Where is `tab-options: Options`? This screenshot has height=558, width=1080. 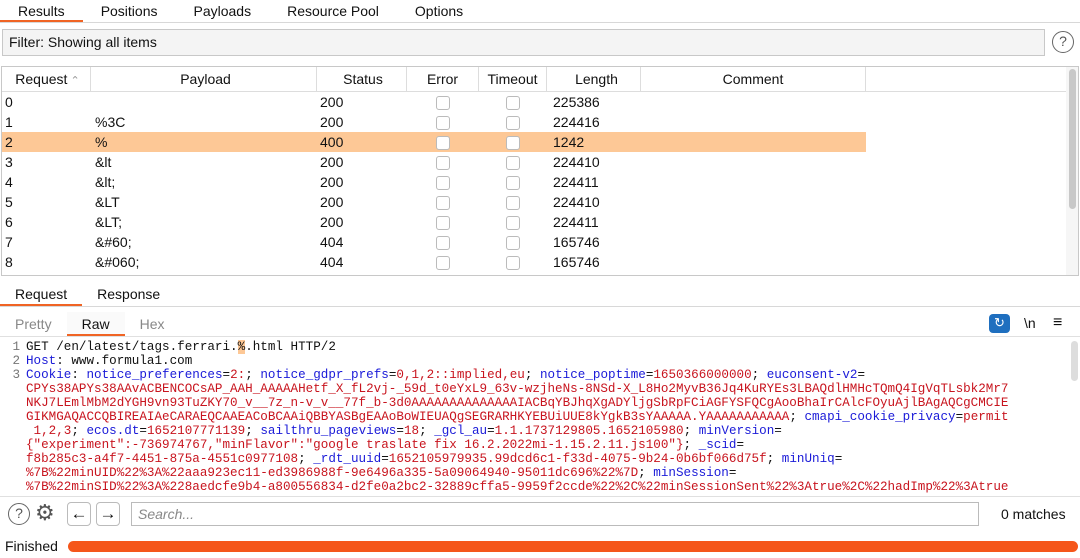 tab-options: Options is located at coordinates (439, 11).